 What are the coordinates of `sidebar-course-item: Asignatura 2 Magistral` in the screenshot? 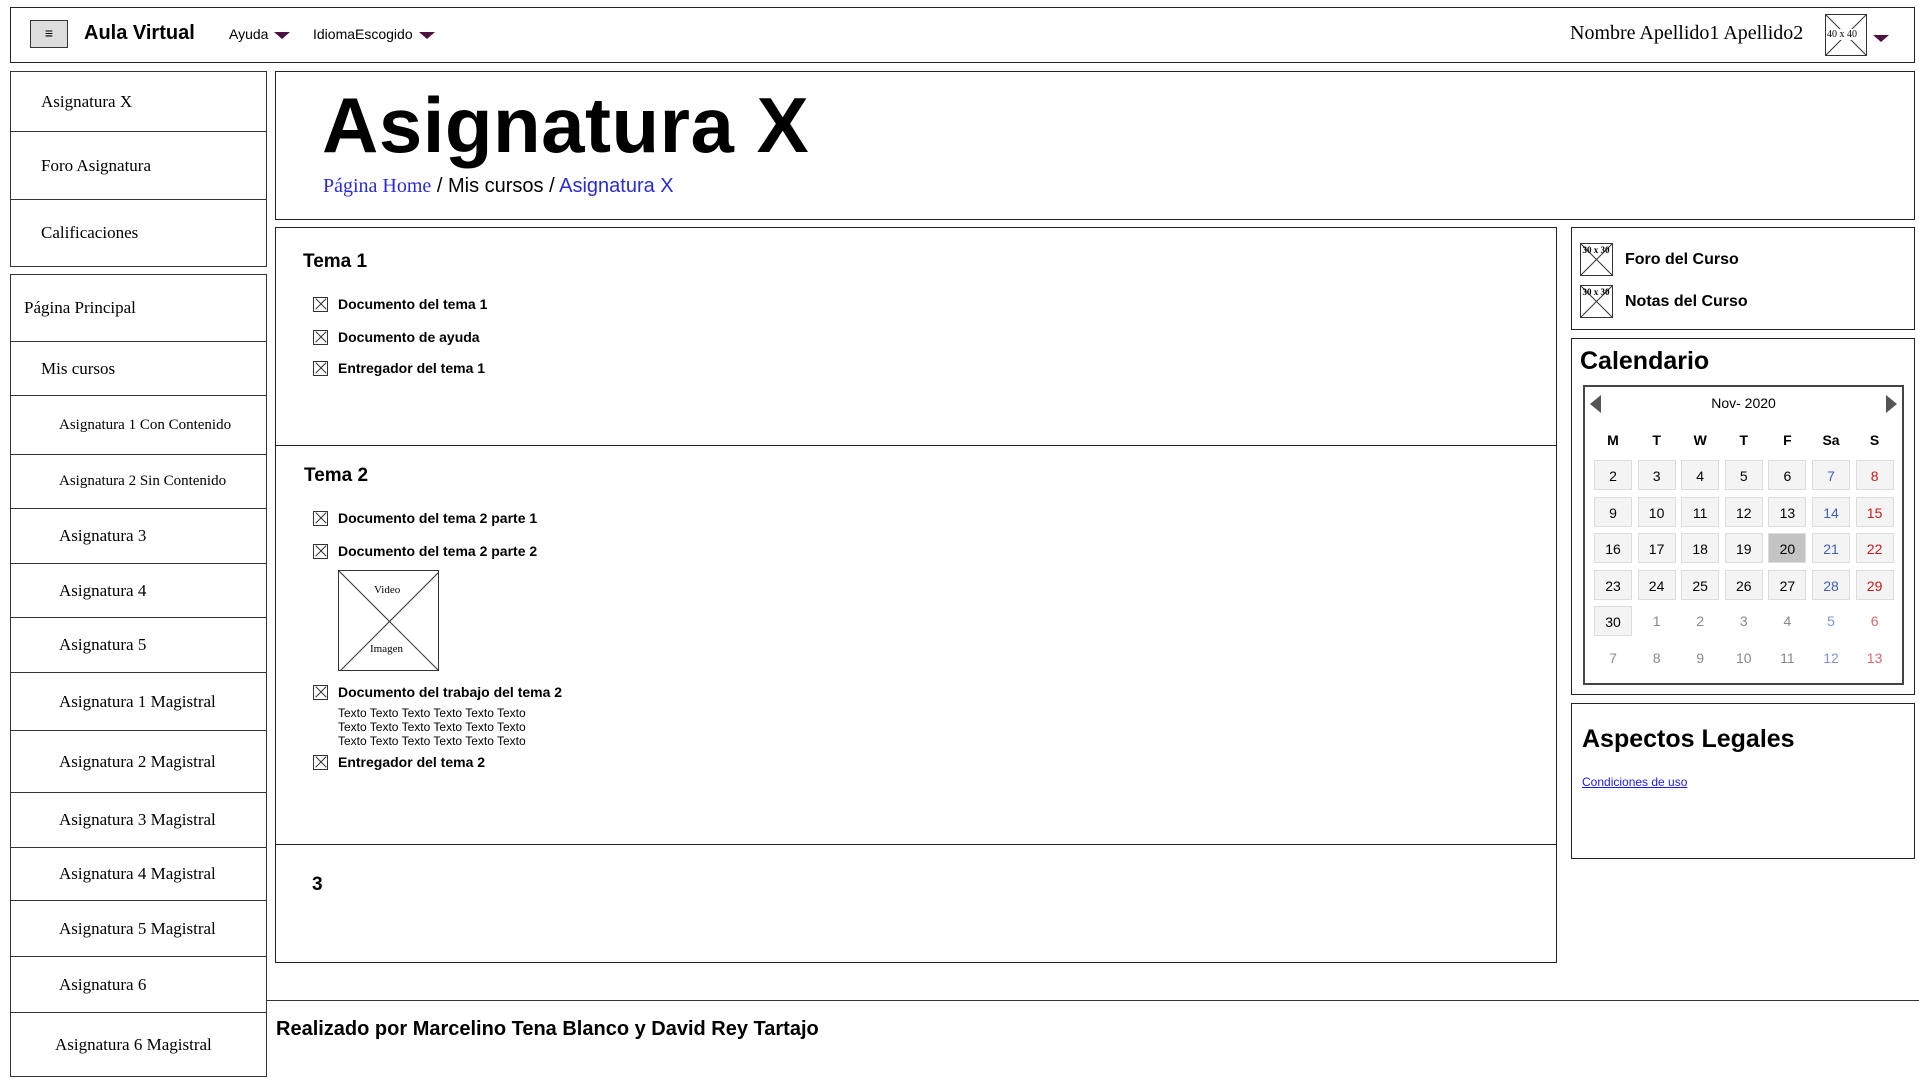 It's located at (138, 761).